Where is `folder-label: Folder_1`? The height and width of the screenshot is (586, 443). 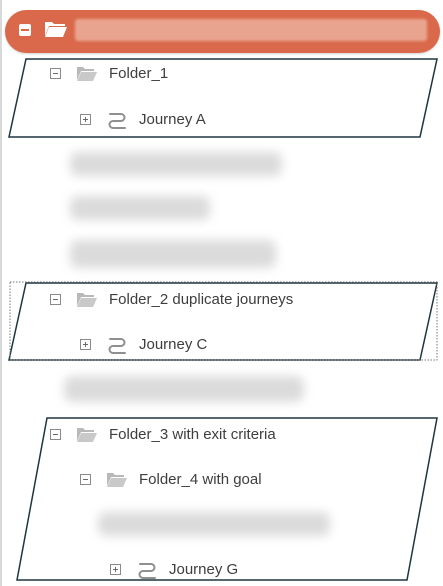
folder-label: Folder_1 is located at coordinates (139, 73).